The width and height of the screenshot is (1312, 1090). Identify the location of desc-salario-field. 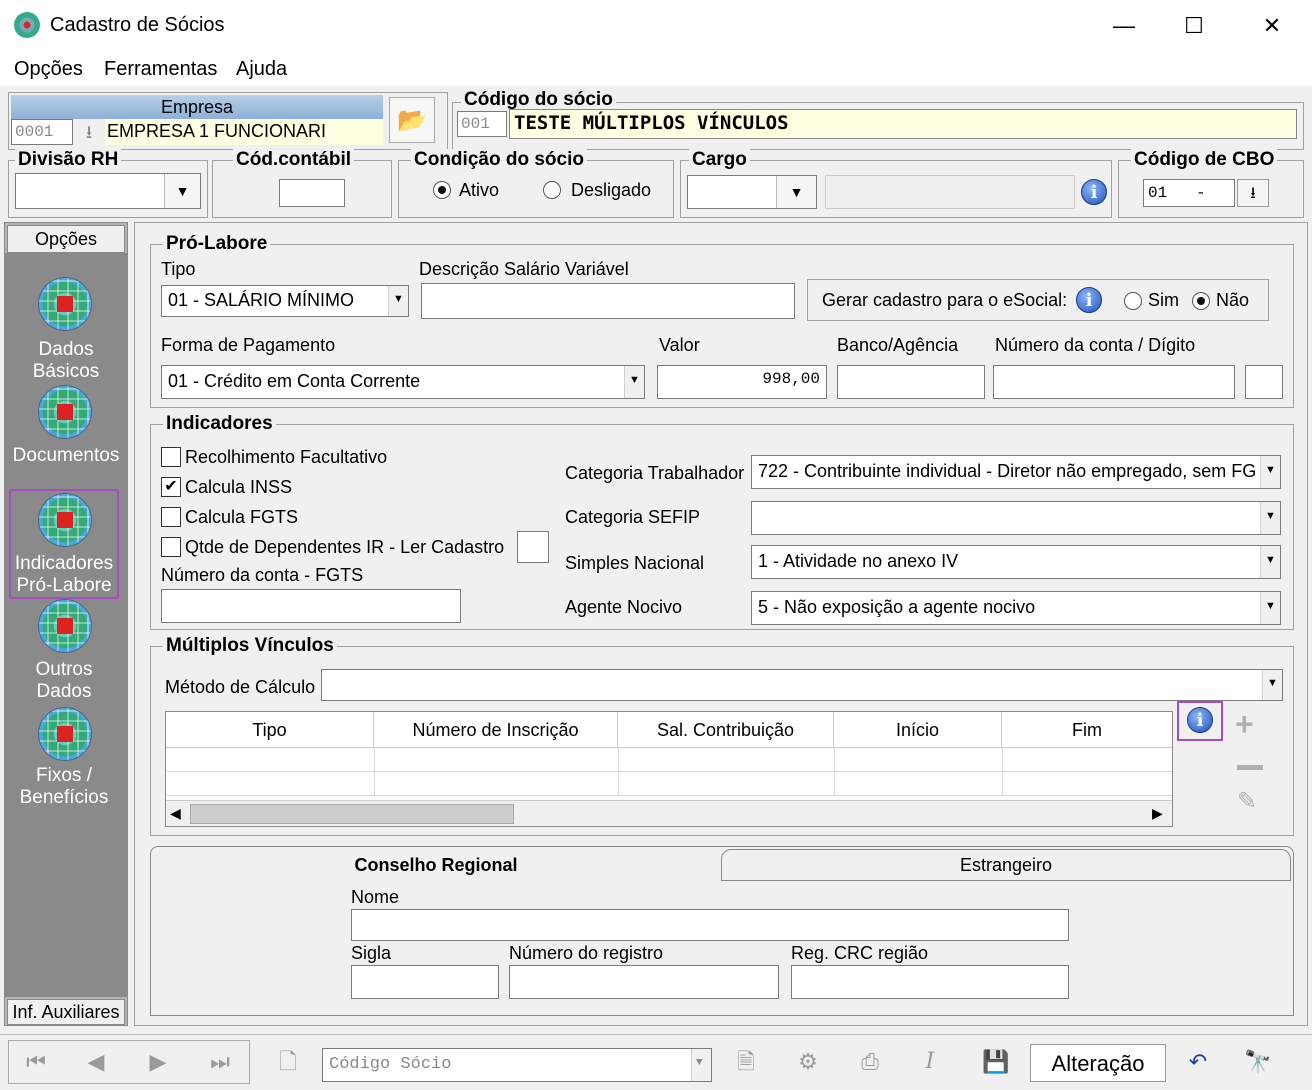
(608, 301).